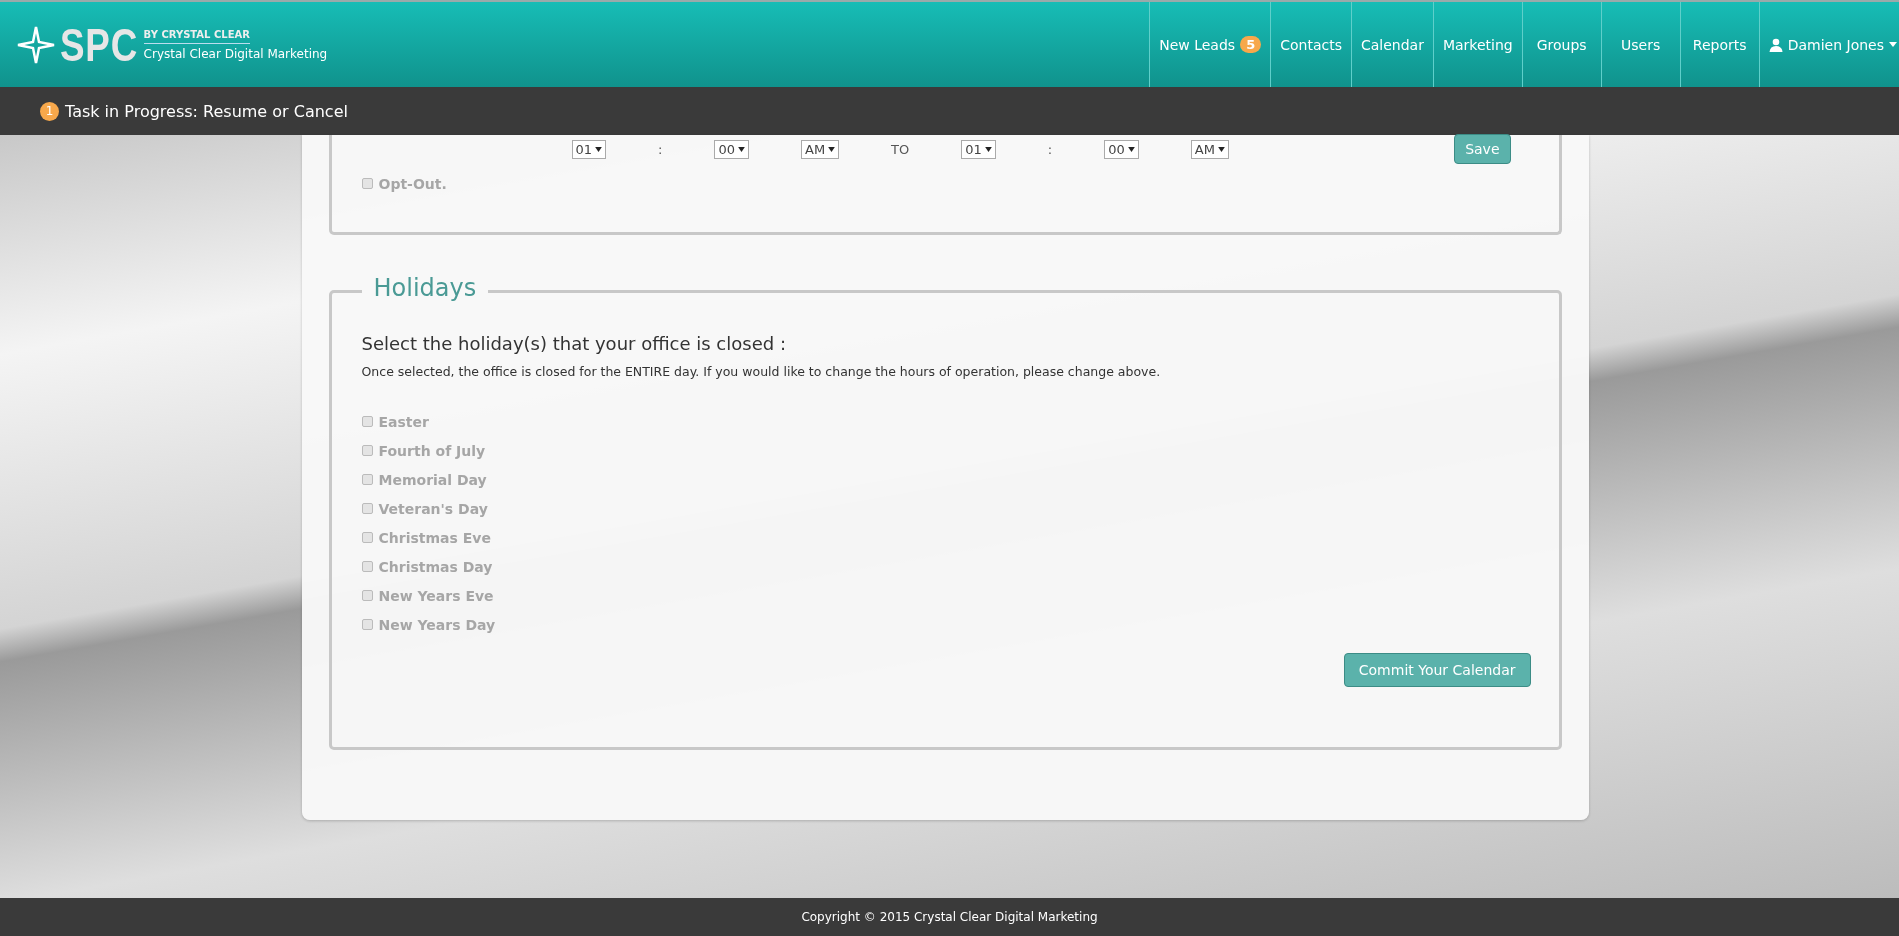  Describe the element at coordinates (99, 44) in the screenshot. I see `logo-text: SPC` at that location.